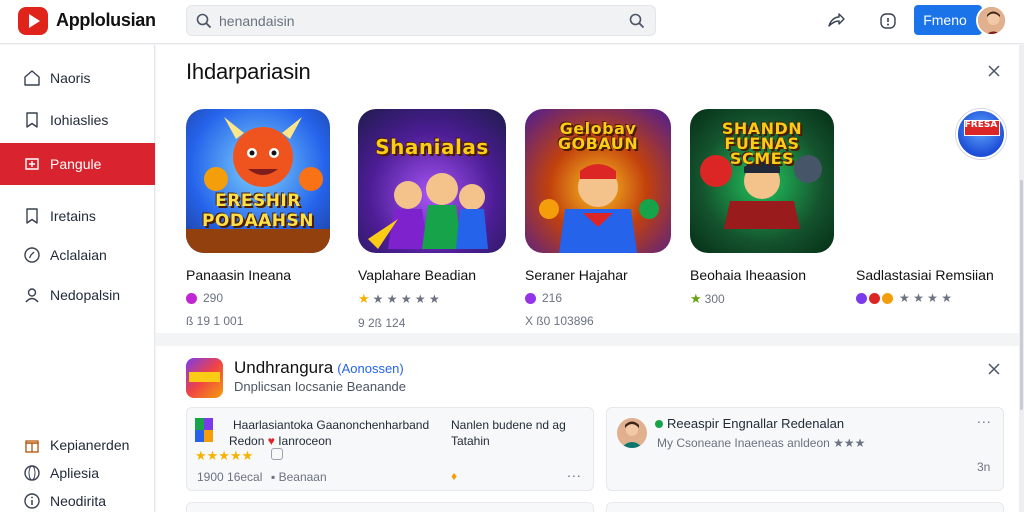 The height and width of the screenshot is (512, 1024). I want to click on search-input, so click(419, 21).